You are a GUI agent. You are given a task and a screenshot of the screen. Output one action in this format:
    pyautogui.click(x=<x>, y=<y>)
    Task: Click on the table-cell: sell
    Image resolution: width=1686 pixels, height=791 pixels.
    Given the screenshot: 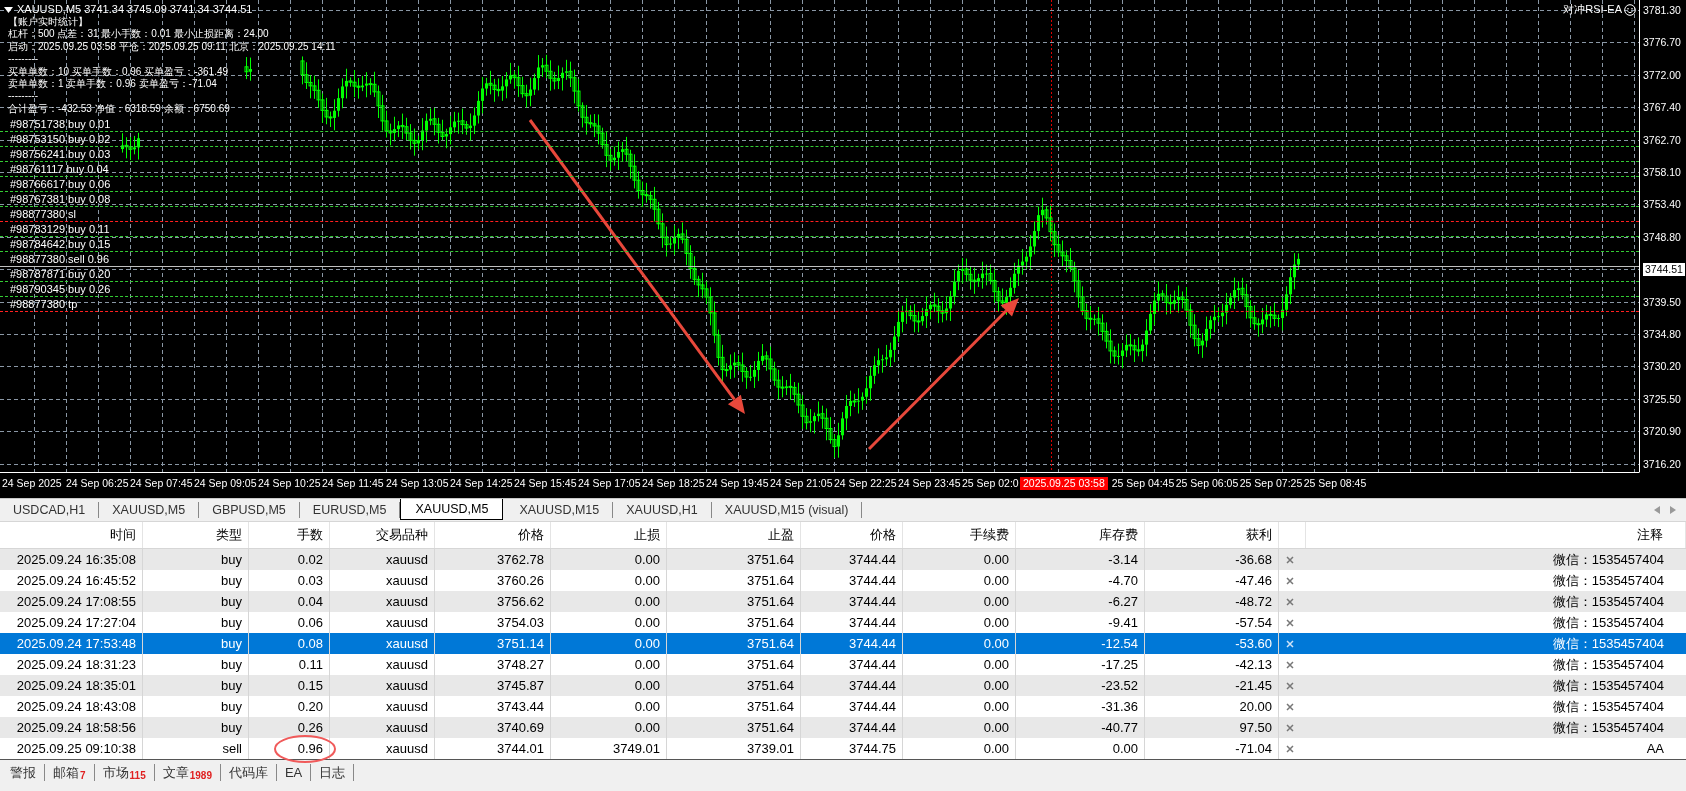 What is the action you would take?
    pyautogui.click(x=232, y=748)
    